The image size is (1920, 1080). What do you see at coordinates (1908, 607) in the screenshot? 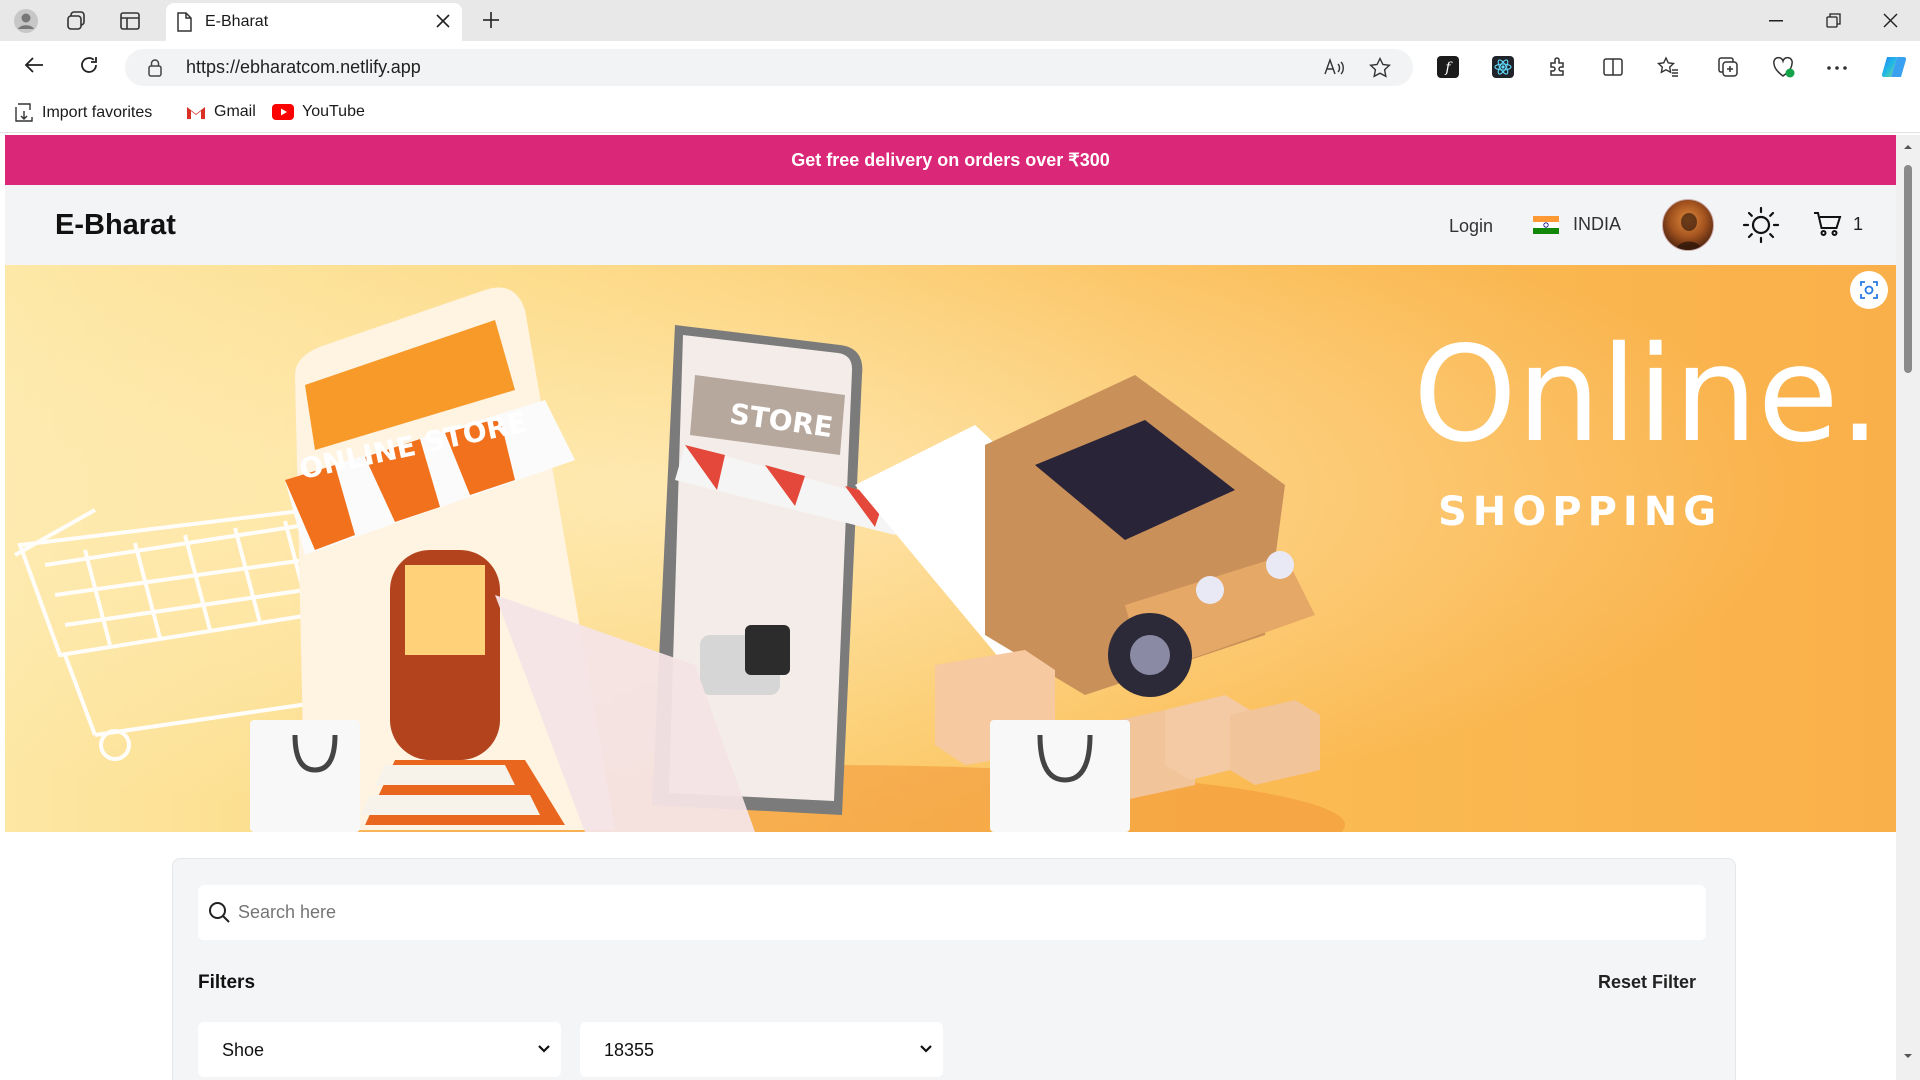
I see `page-scrollbar` at bounding box center [1908, 607].